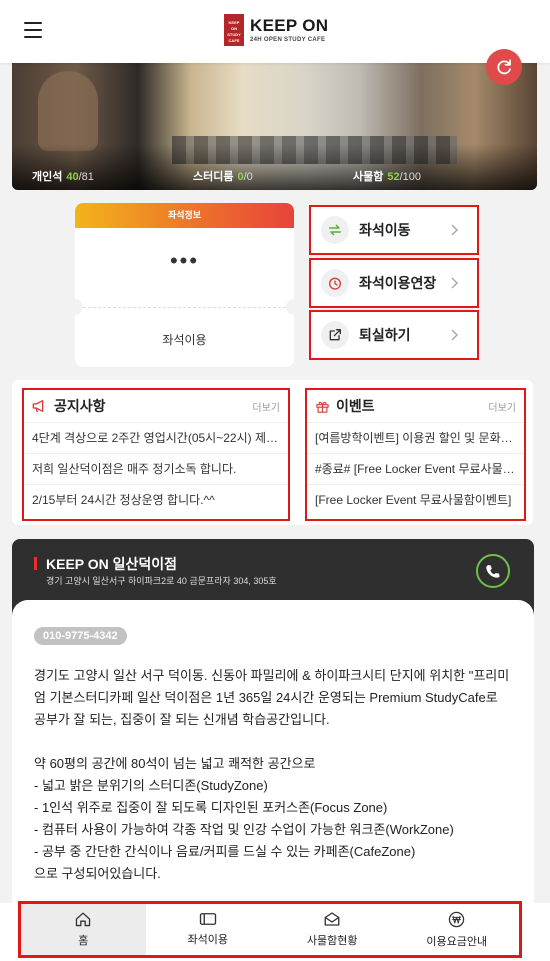 The image size is (550, 961). What do you see at coordinates (415, 437) in the screenshot?
I see `event-item: [여름방학이벤트] 이용권 할인 및 문화상품권 증정` at bounding box center [415, 437].